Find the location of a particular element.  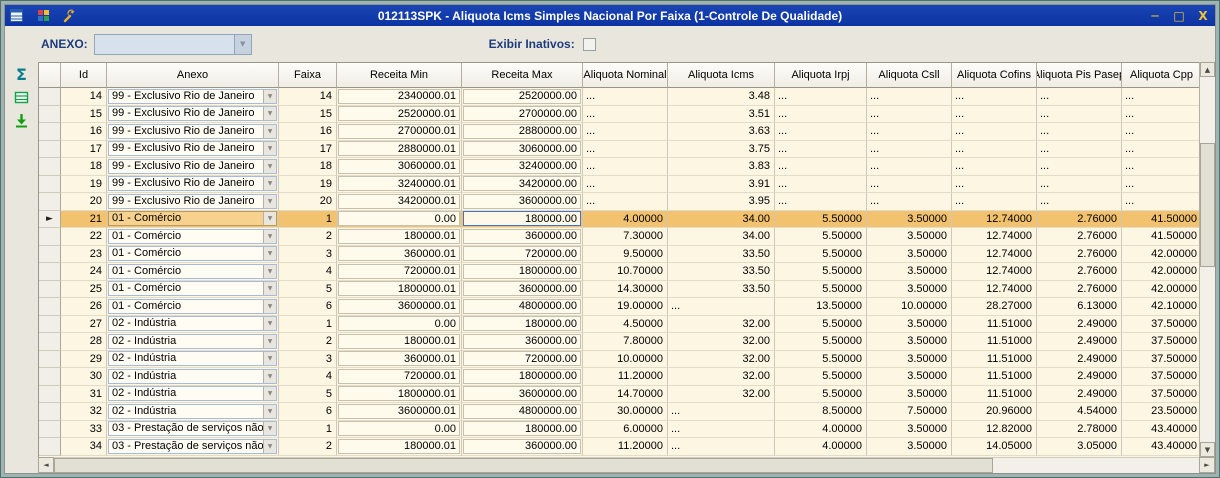

cell-receita_max: 2880000.00 is located at coordinates (522, 132).